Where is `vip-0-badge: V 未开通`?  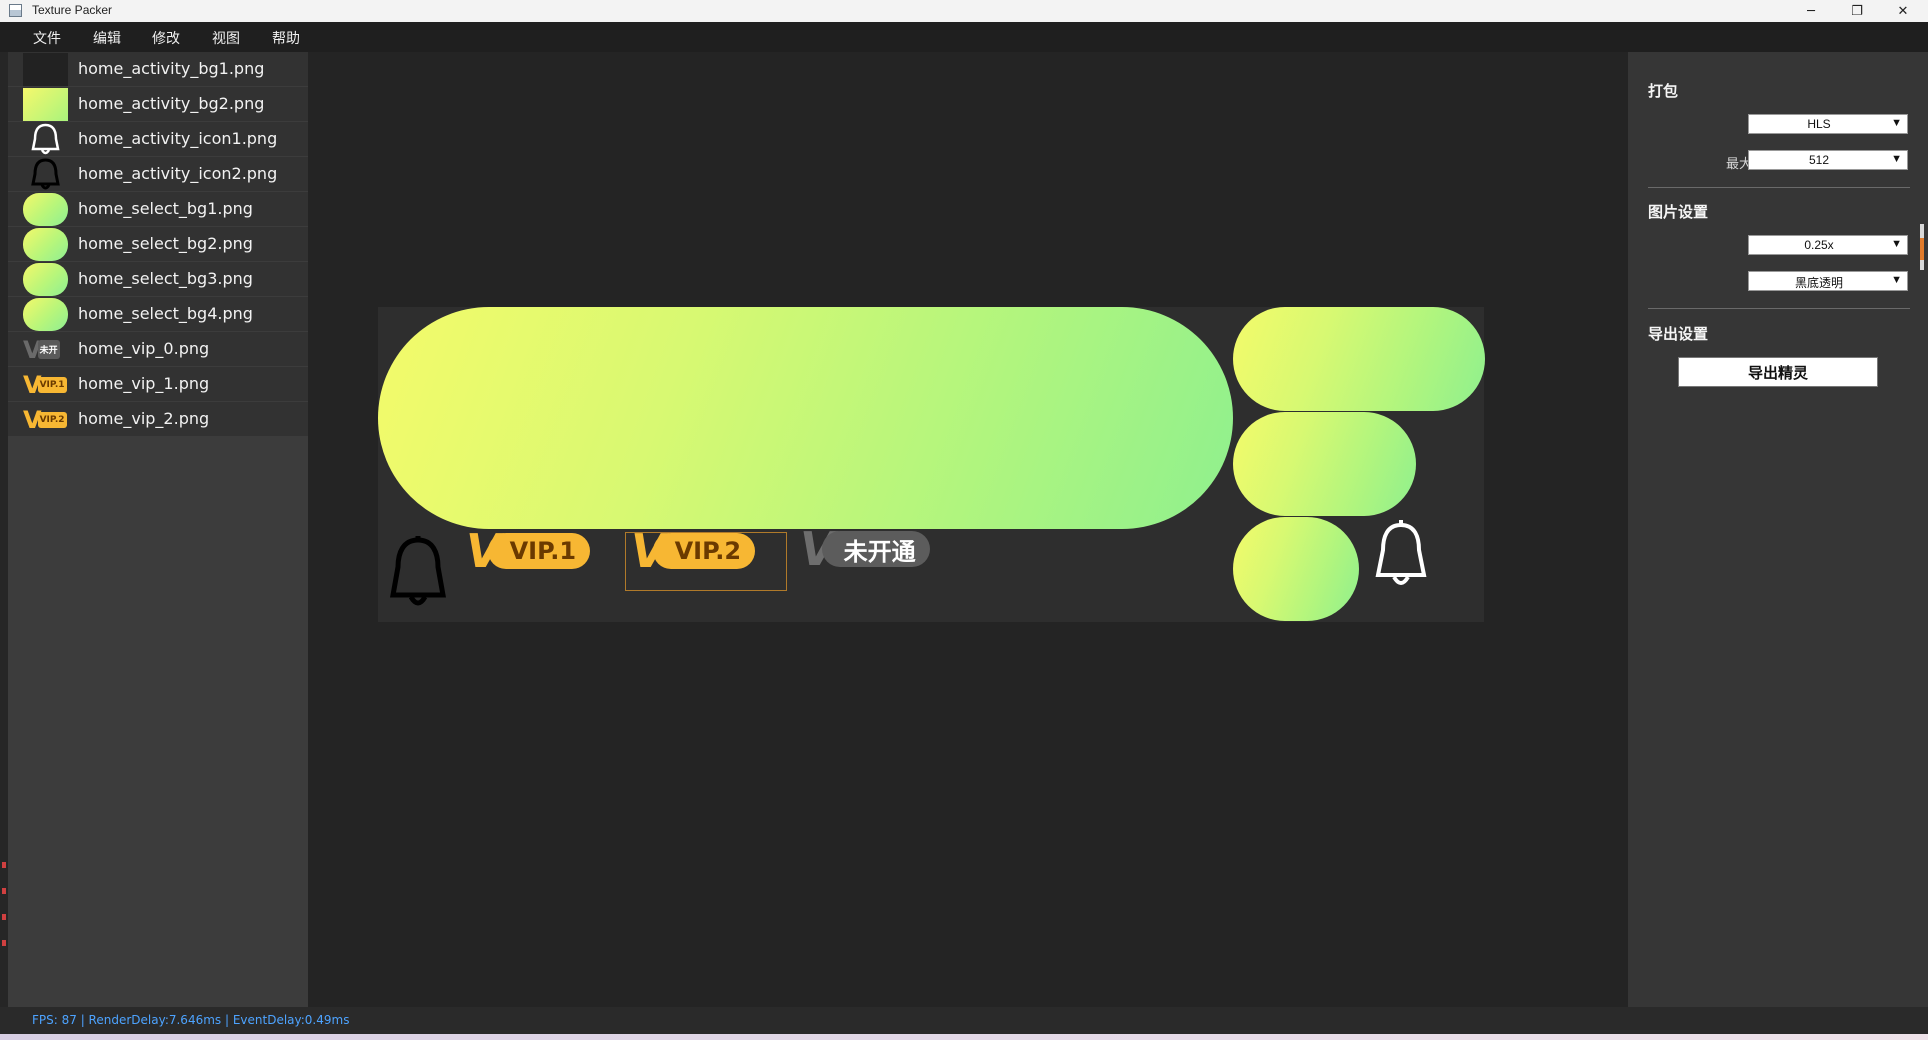
vip-0-badge: V 未开通 is located at coordinates (865, 549).